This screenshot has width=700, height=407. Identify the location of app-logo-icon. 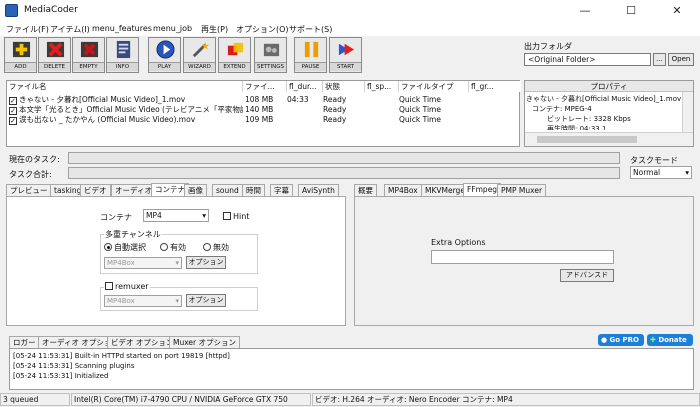
(11, 10).